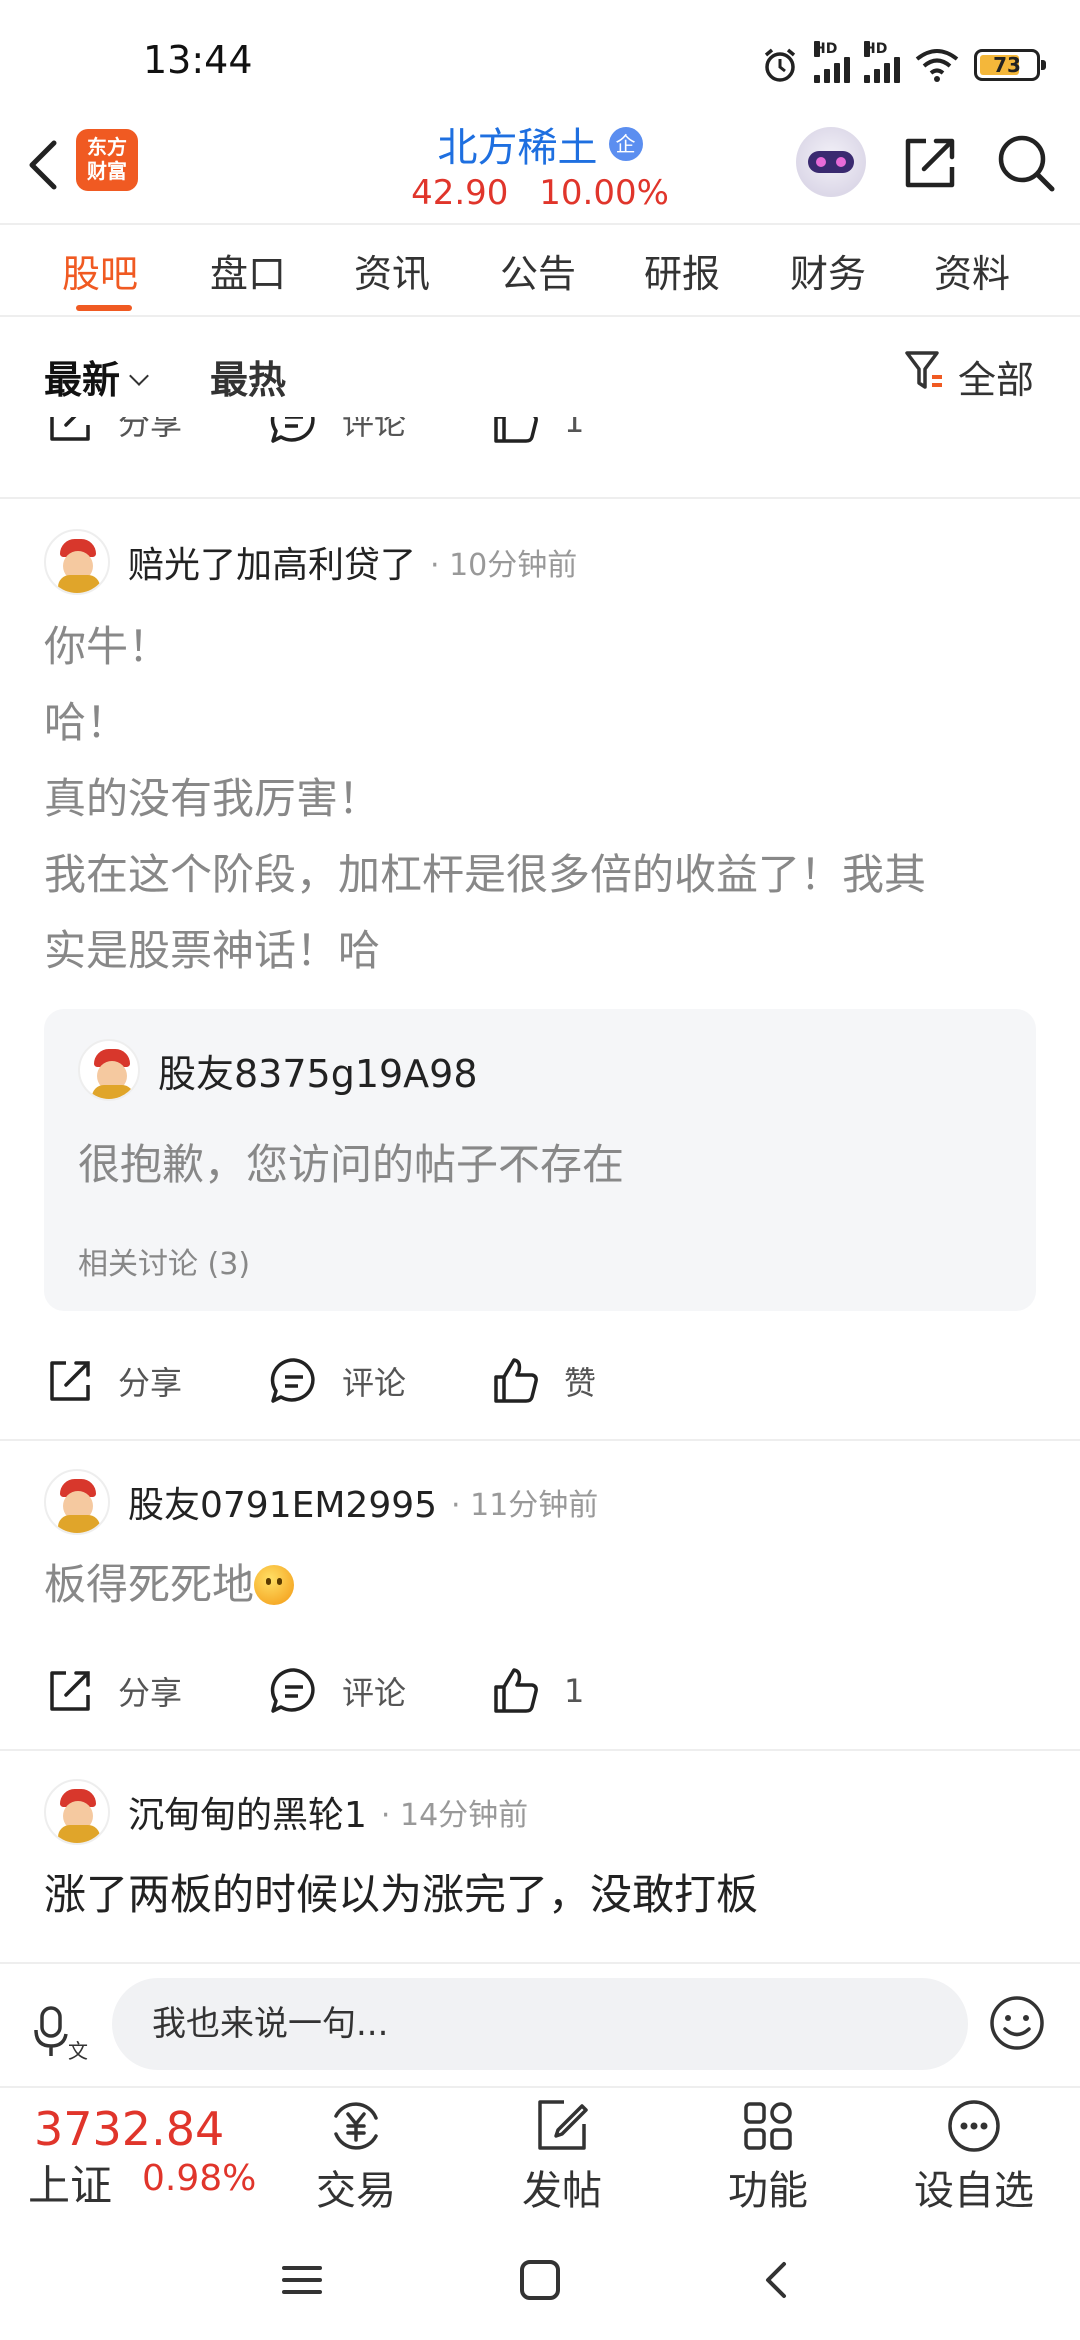 The image size is (1080, 2340). Describe the element at coordinates (544, 1585) in the screenshot. I see `post-content: 板得死死地` at that location.